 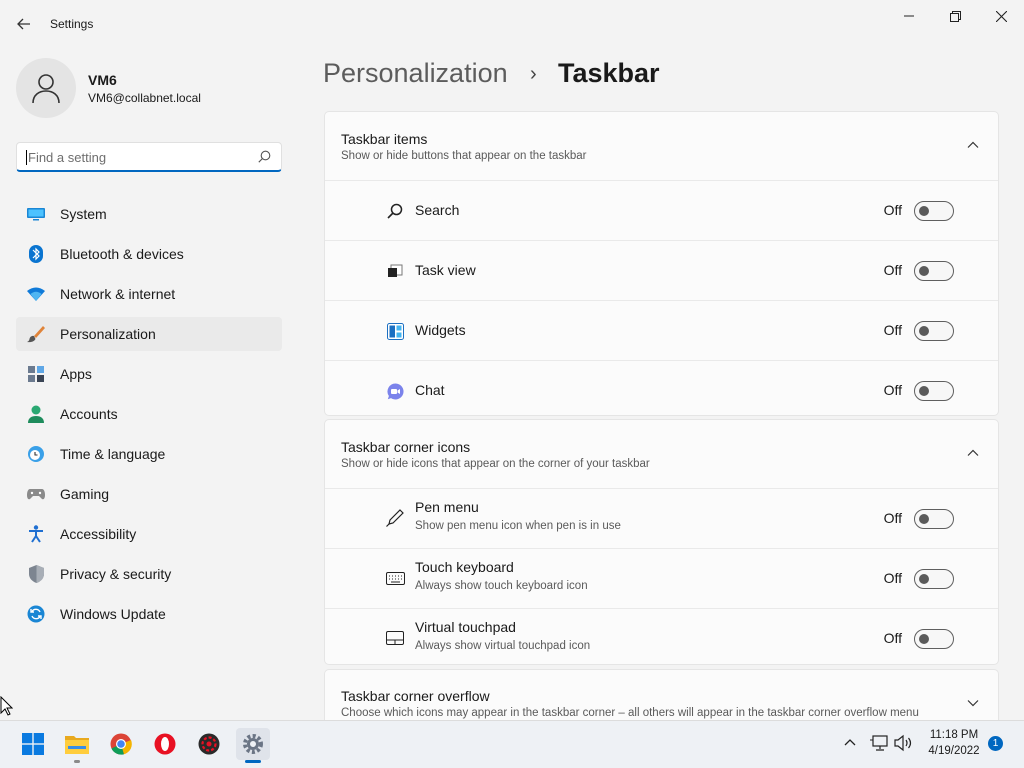 What do you see at coordinates (395, 518) in the screenshot?
I see `pen-icon` at bounding box center [395, 518].